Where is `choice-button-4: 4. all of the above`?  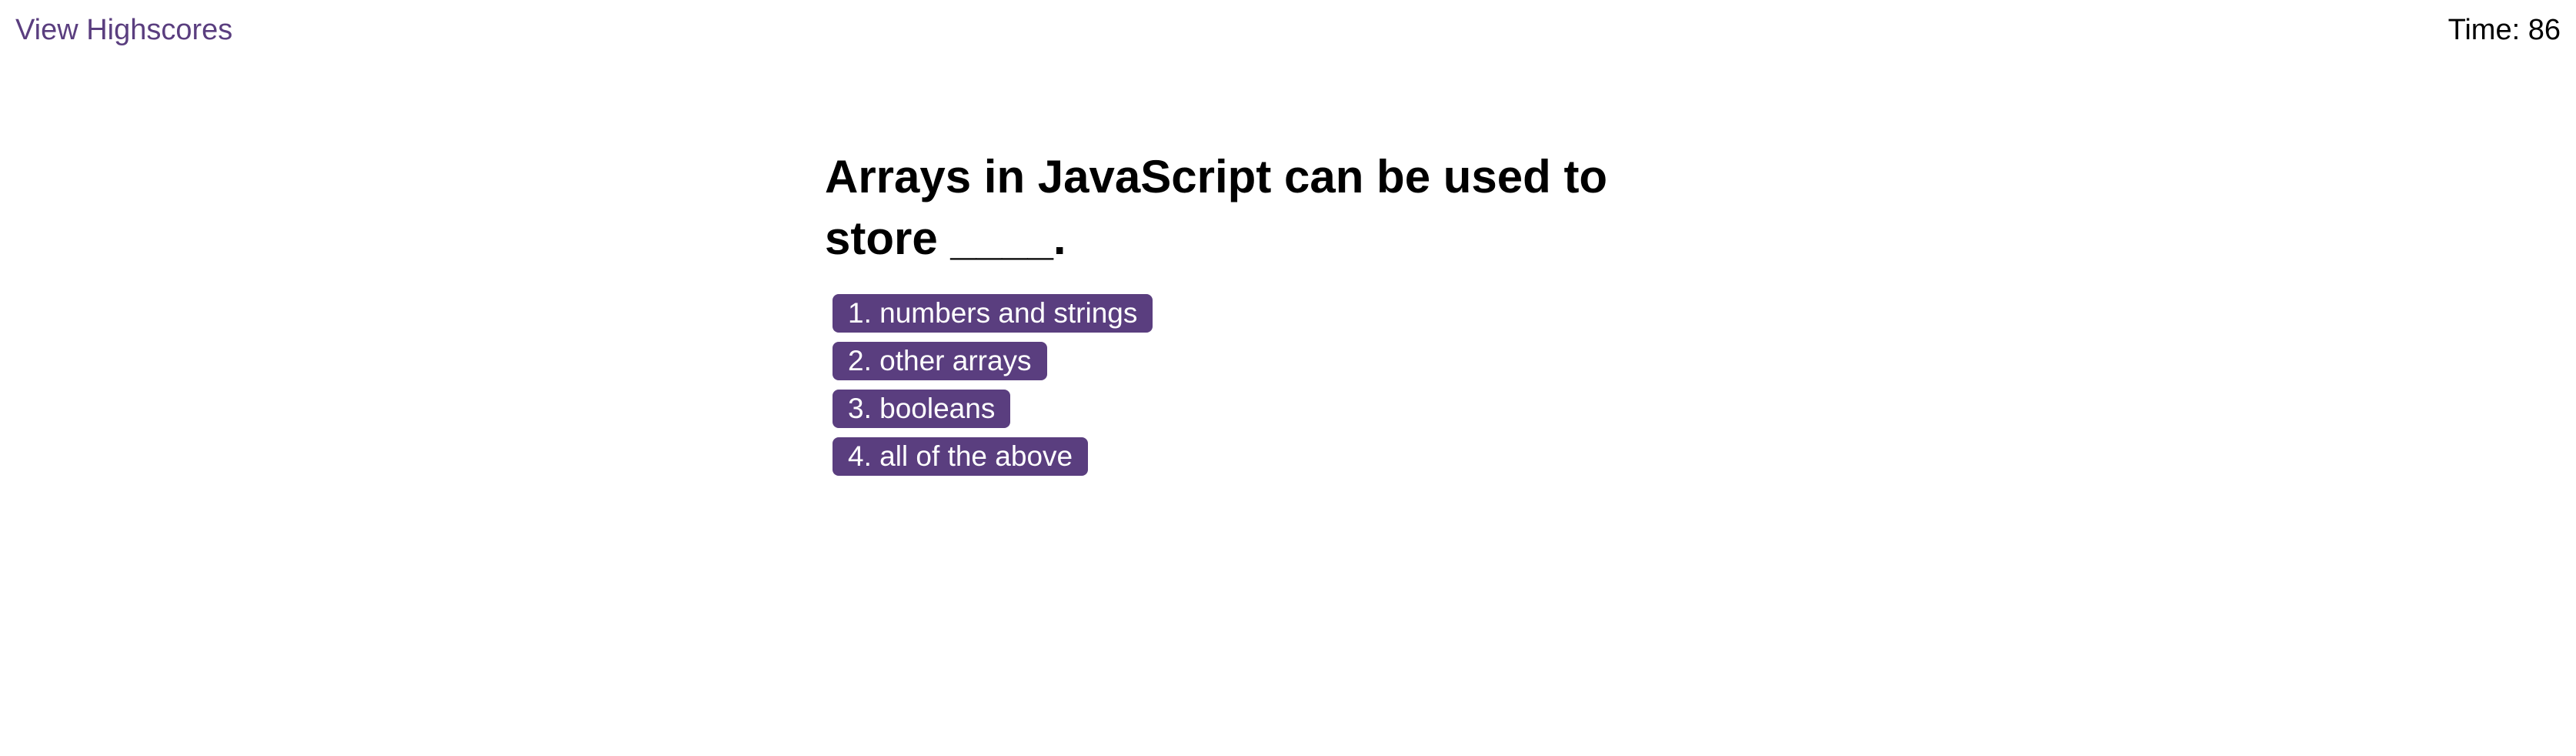 choice-button-4: 4. all of the above is located at coordinates (961, 456).